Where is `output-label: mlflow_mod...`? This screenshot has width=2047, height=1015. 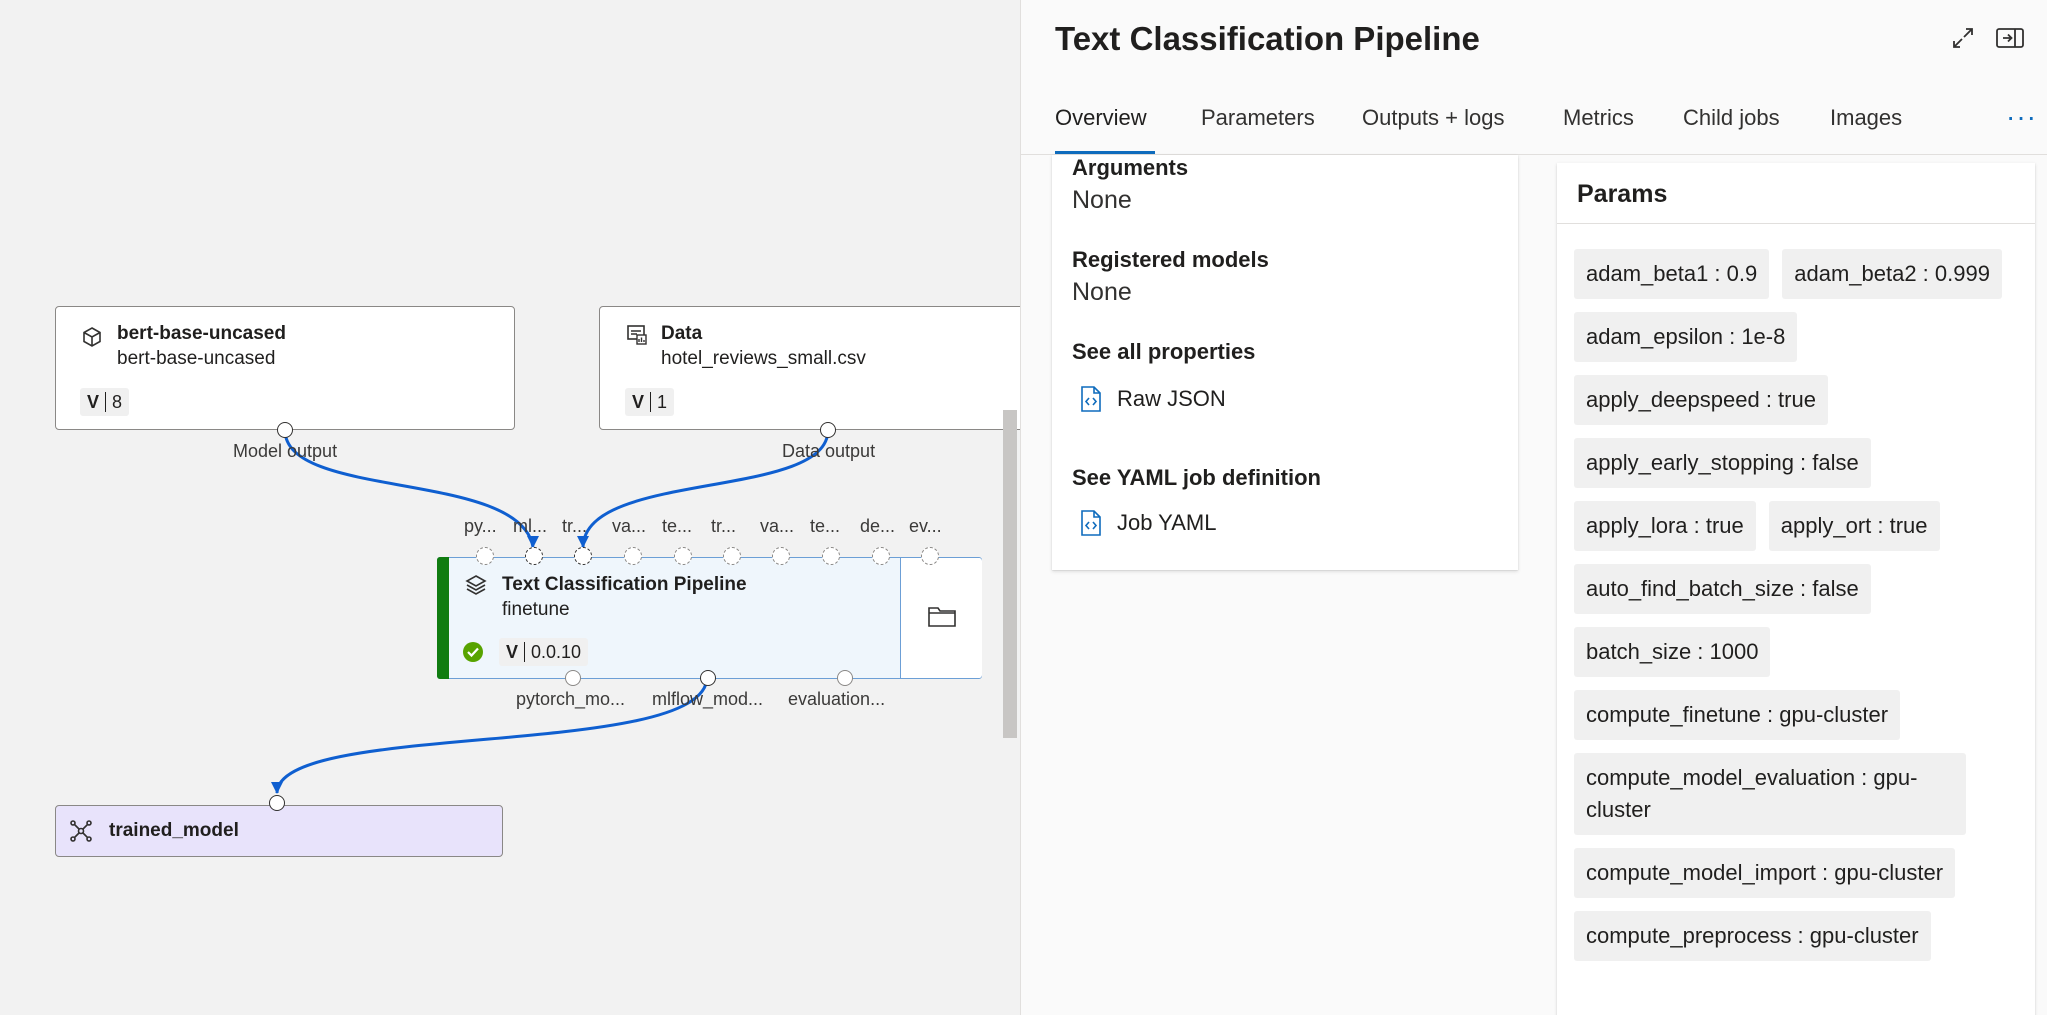 output-label: mlflow_mod... is located at coordinates (708, 699).